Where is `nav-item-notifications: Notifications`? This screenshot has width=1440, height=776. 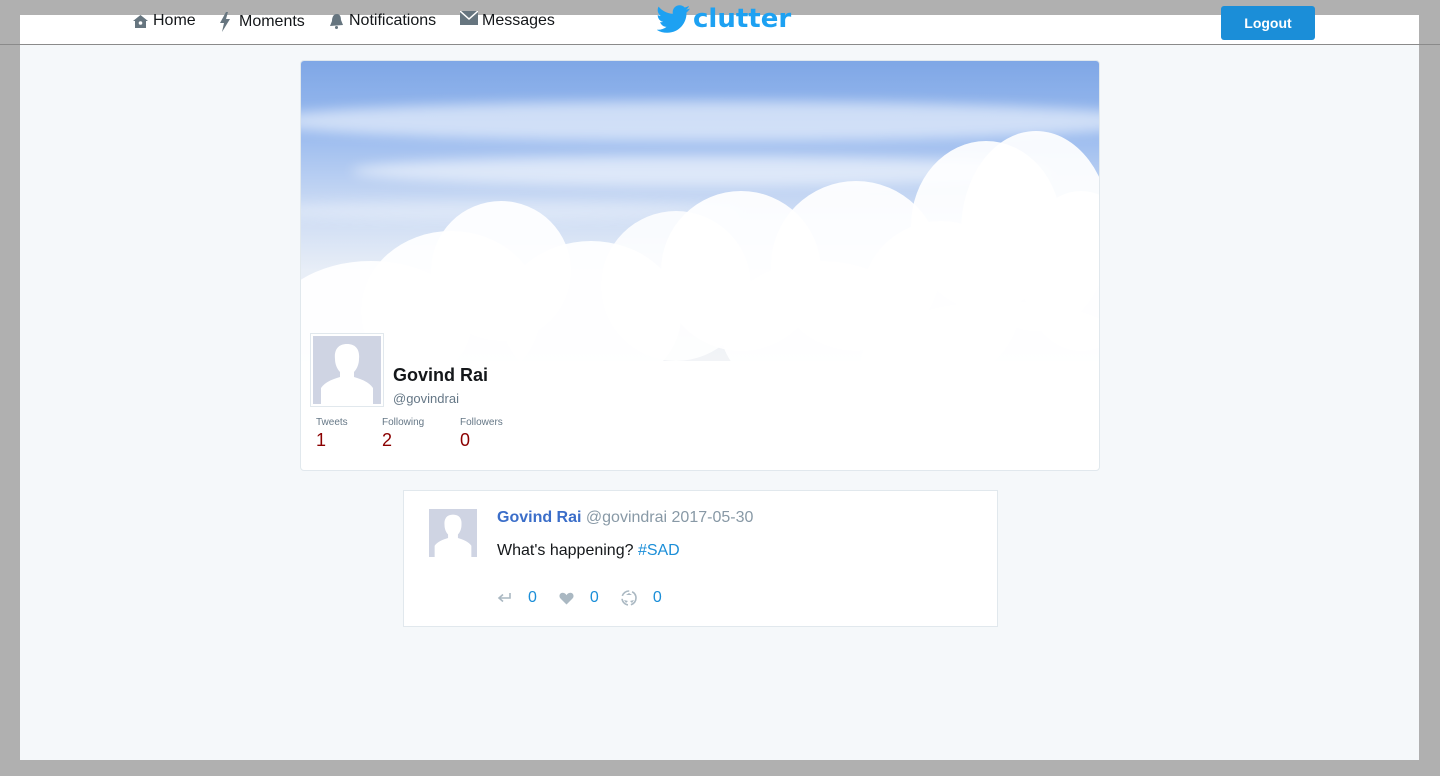 nav-item-notifications: Notifications is located at coordinates (382, 21).